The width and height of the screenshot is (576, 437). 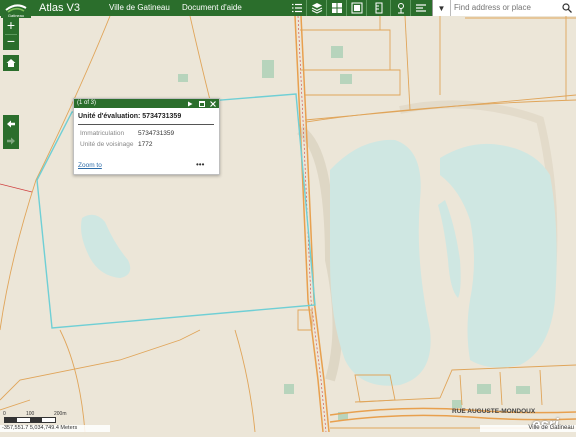 I want to click on next-extent-button, so click(x=11, y=140).